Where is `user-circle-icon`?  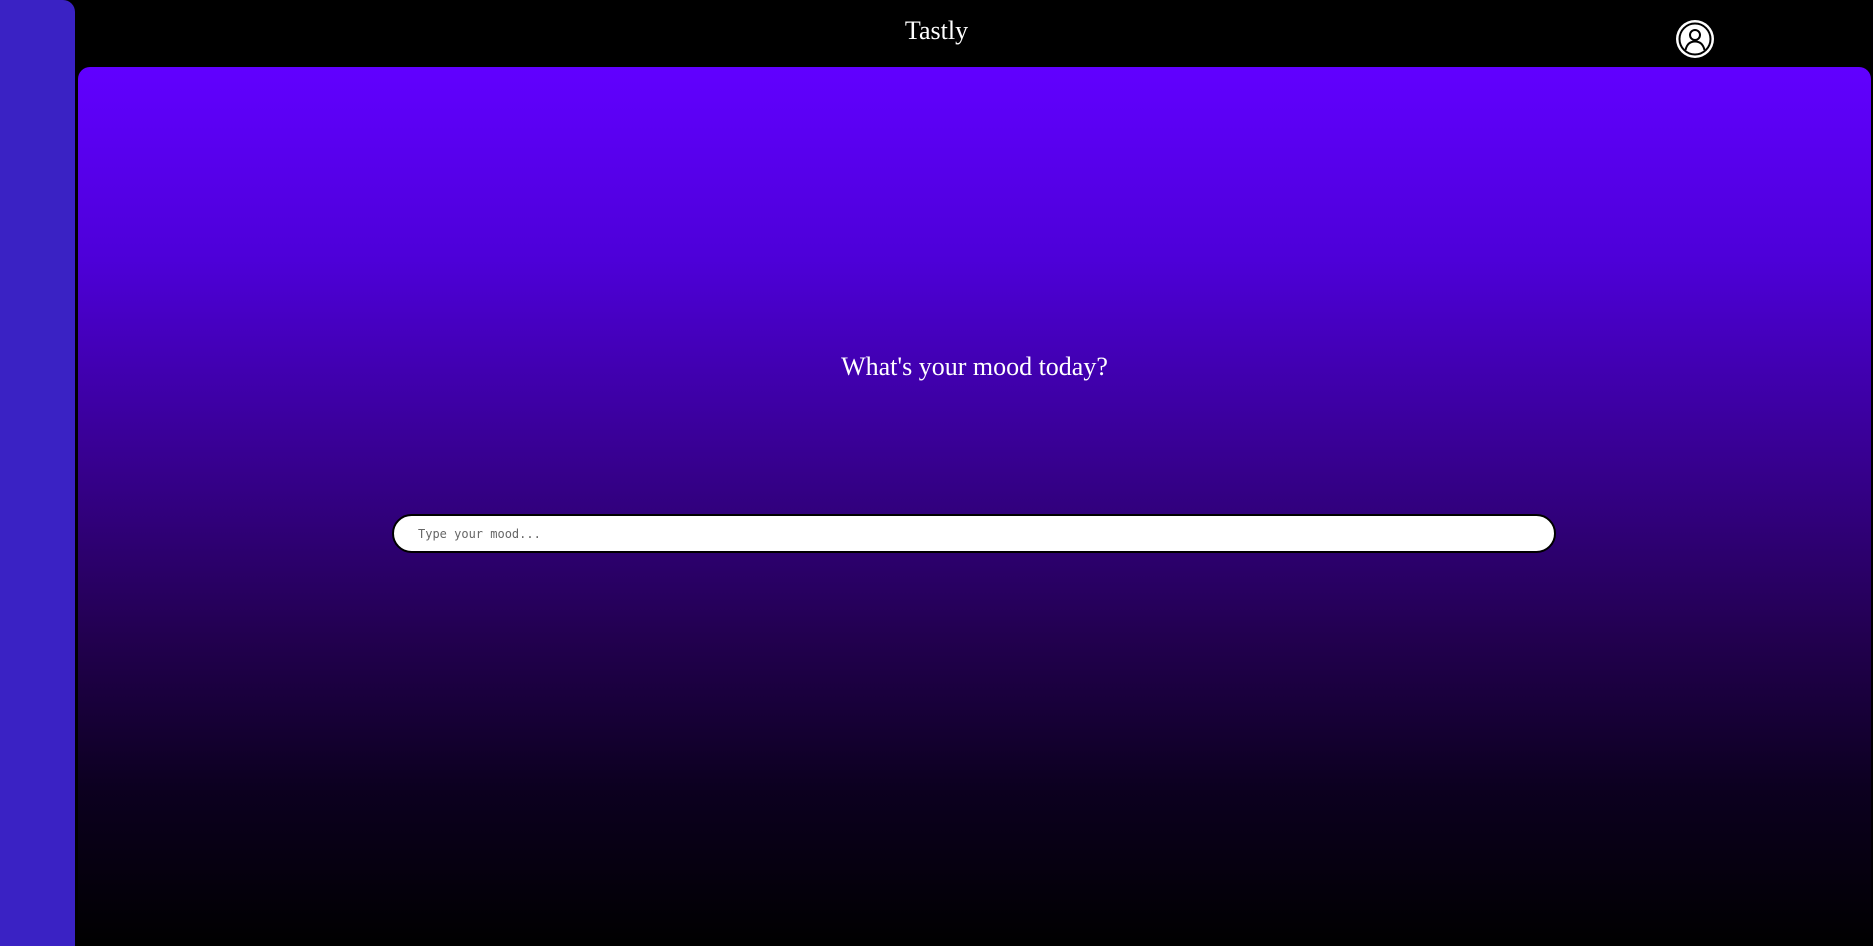 user-circle-icon is located at coordinates (1695, 39).